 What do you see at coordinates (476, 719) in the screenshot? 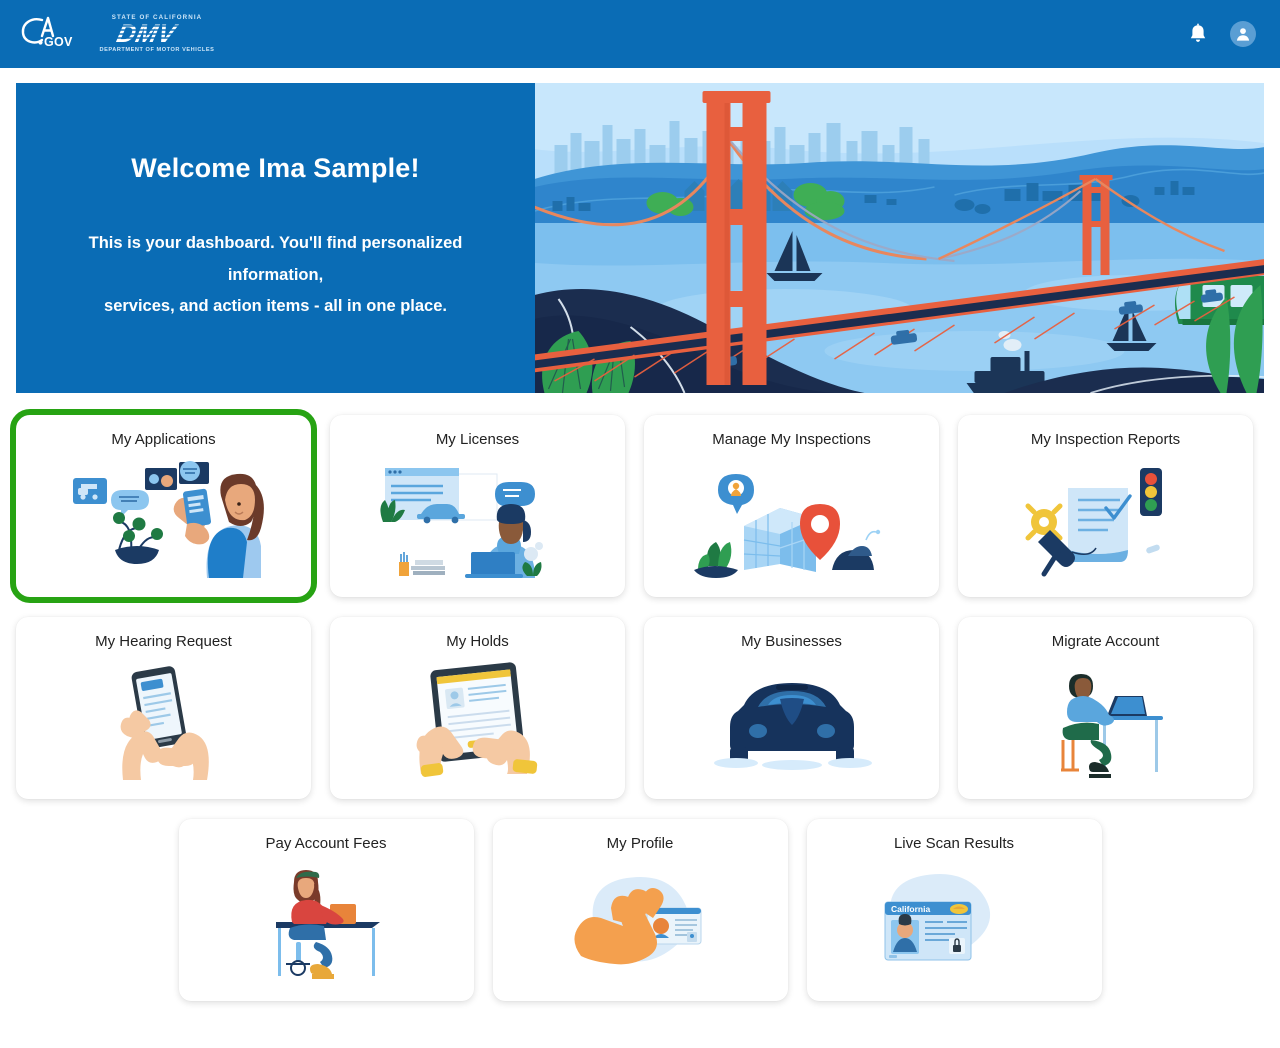
I see `hands-holding-tablet-illustration` at bounding box center [476, 719].